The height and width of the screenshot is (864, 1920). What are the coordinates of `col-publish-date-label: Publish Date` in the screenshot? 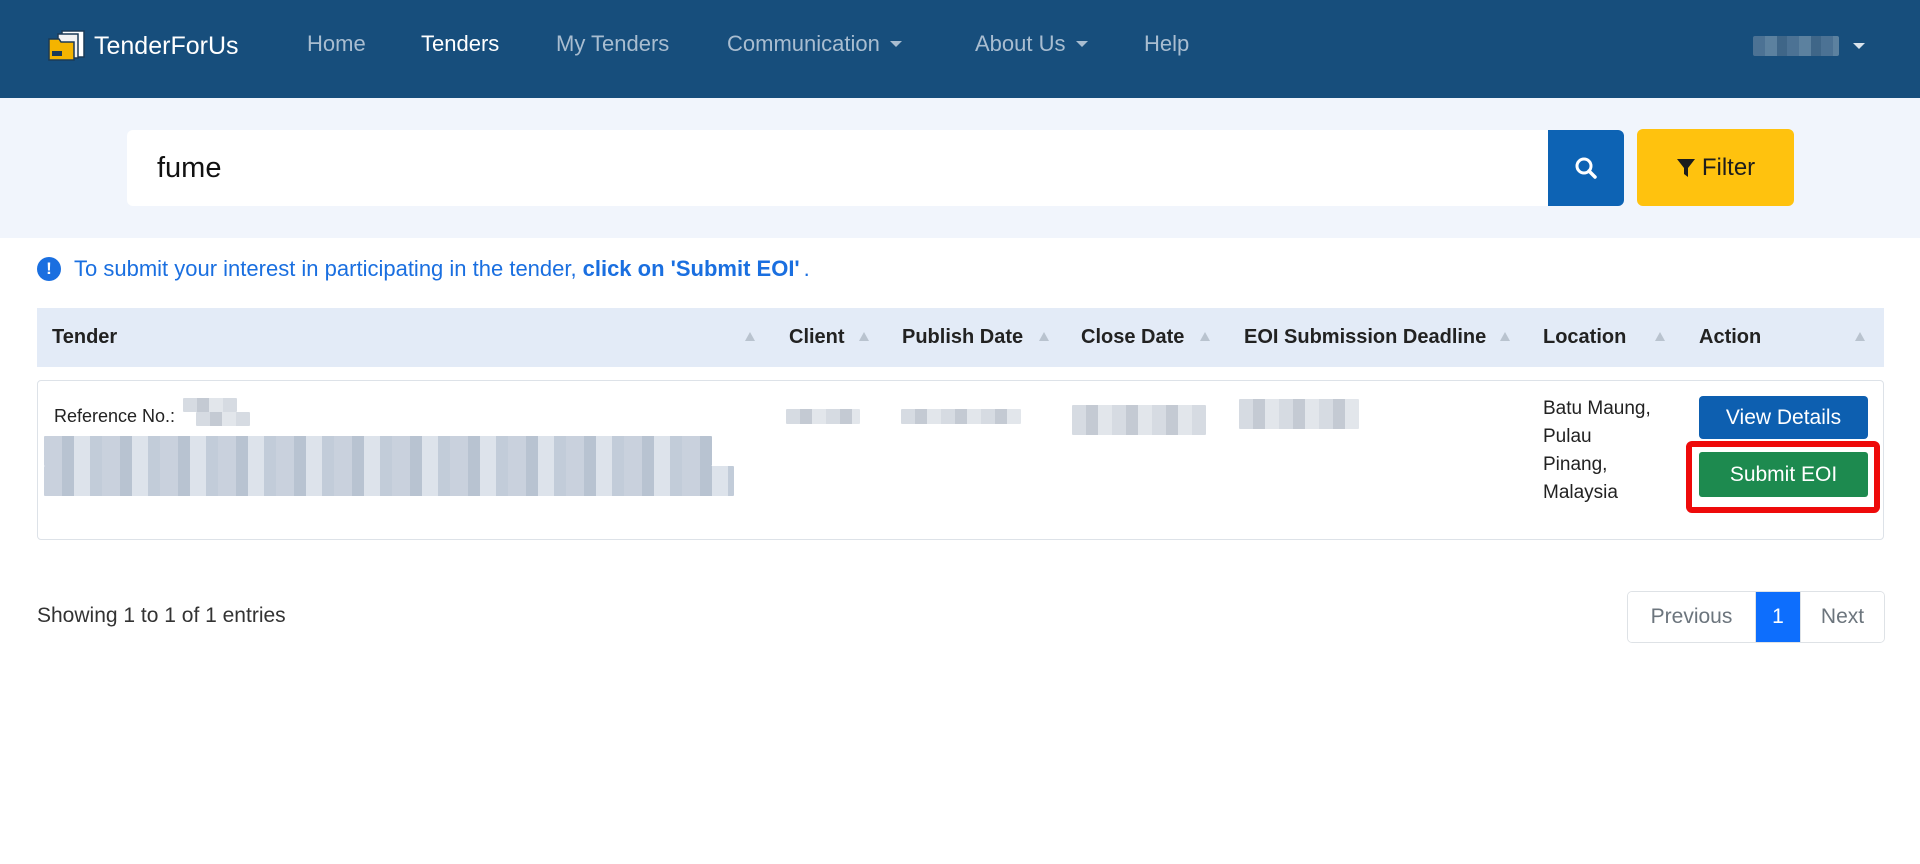 It's located at (963, 337).